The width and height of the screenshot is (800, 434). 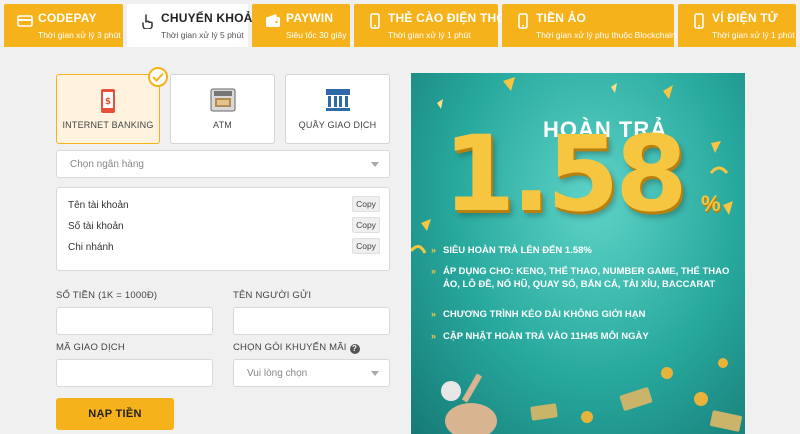 What do you see at coordinates (565, 174) in the screenshot?
I see `banner-big-number: 1.58` at bounding box center [565, 174].